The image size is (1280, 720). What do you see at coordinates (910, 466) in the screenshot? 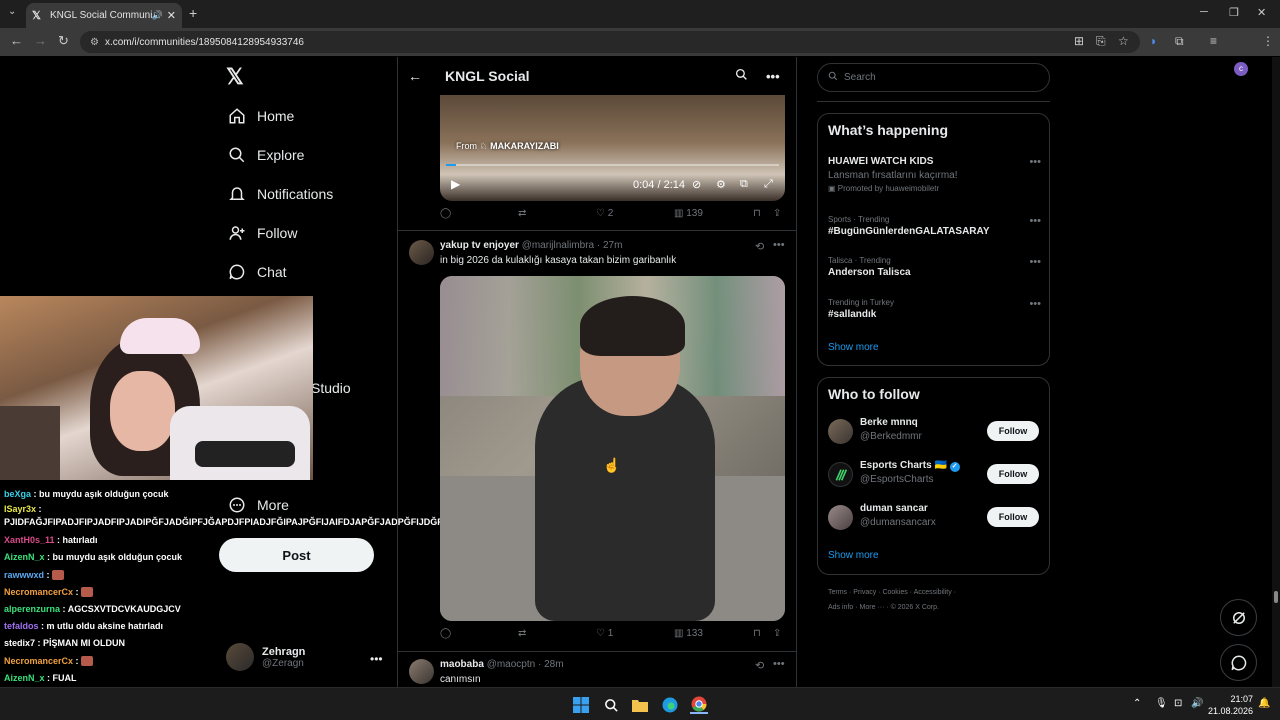
I see `suggestion-name: Esports Charts 🇺🇦 ✓` at bounding box center [910, 466].